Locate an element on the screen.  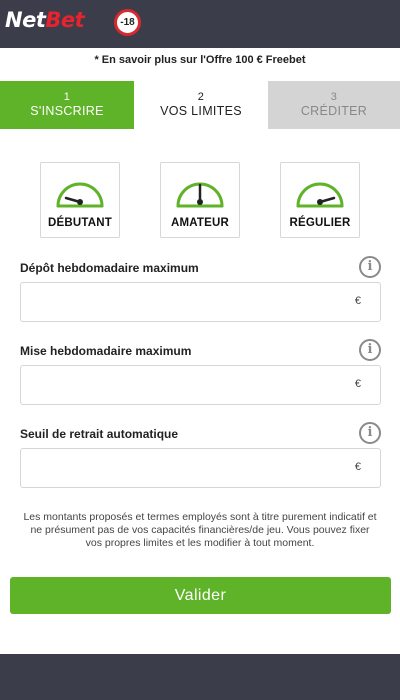
gauge-high-icon is located at coordinates (320, 195).